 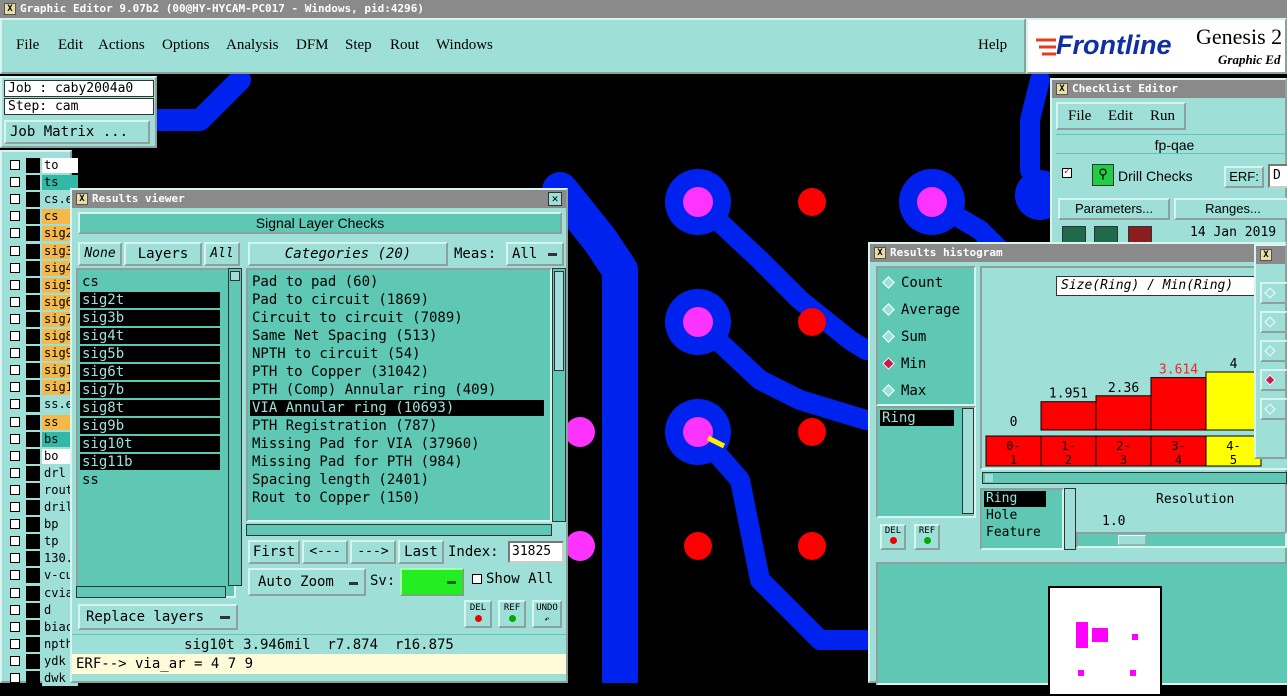 What do you see at coordinates (158, 617) in the screenshot?
I see `replace-layers-button: Replace layers` at bounding box center [158, 617].